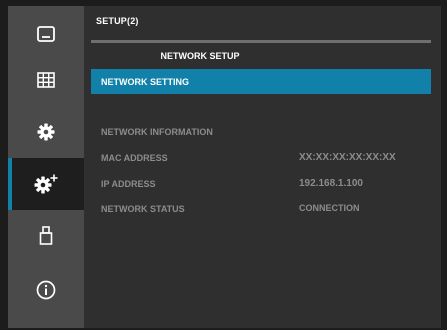 Image resolution: width=447 pixels, height=330 pixels. I want to click on grid-icon, so click(46, 80).